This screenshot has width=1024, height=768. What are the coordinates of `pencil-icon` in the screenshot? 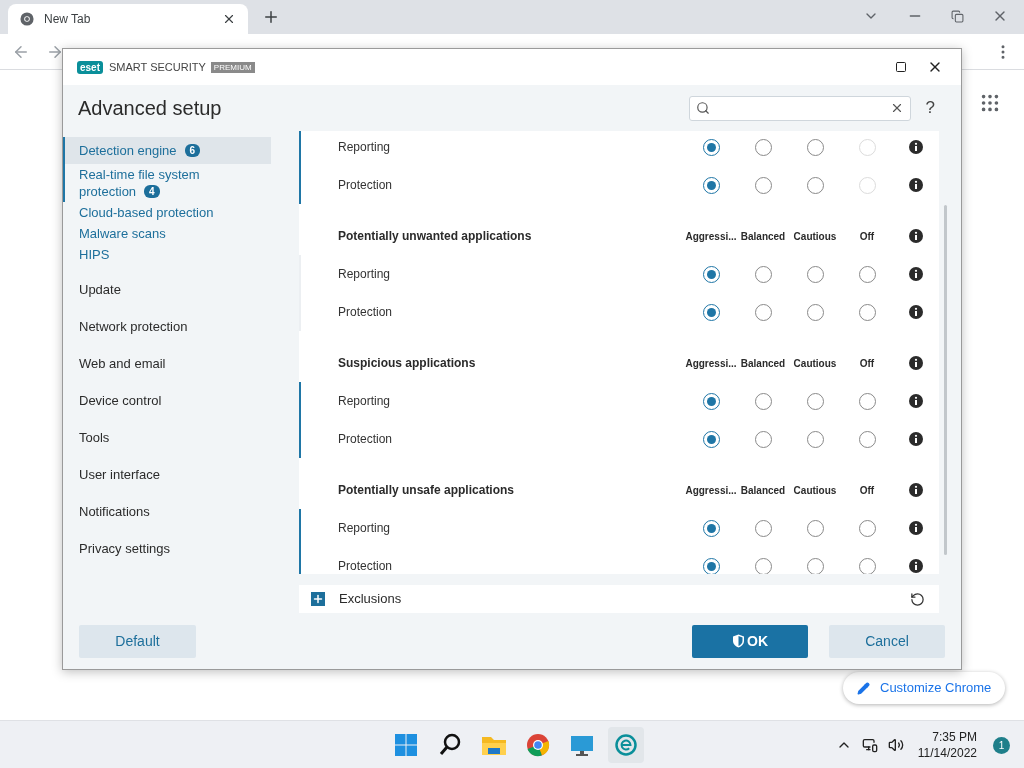 It's located at (863, 688).